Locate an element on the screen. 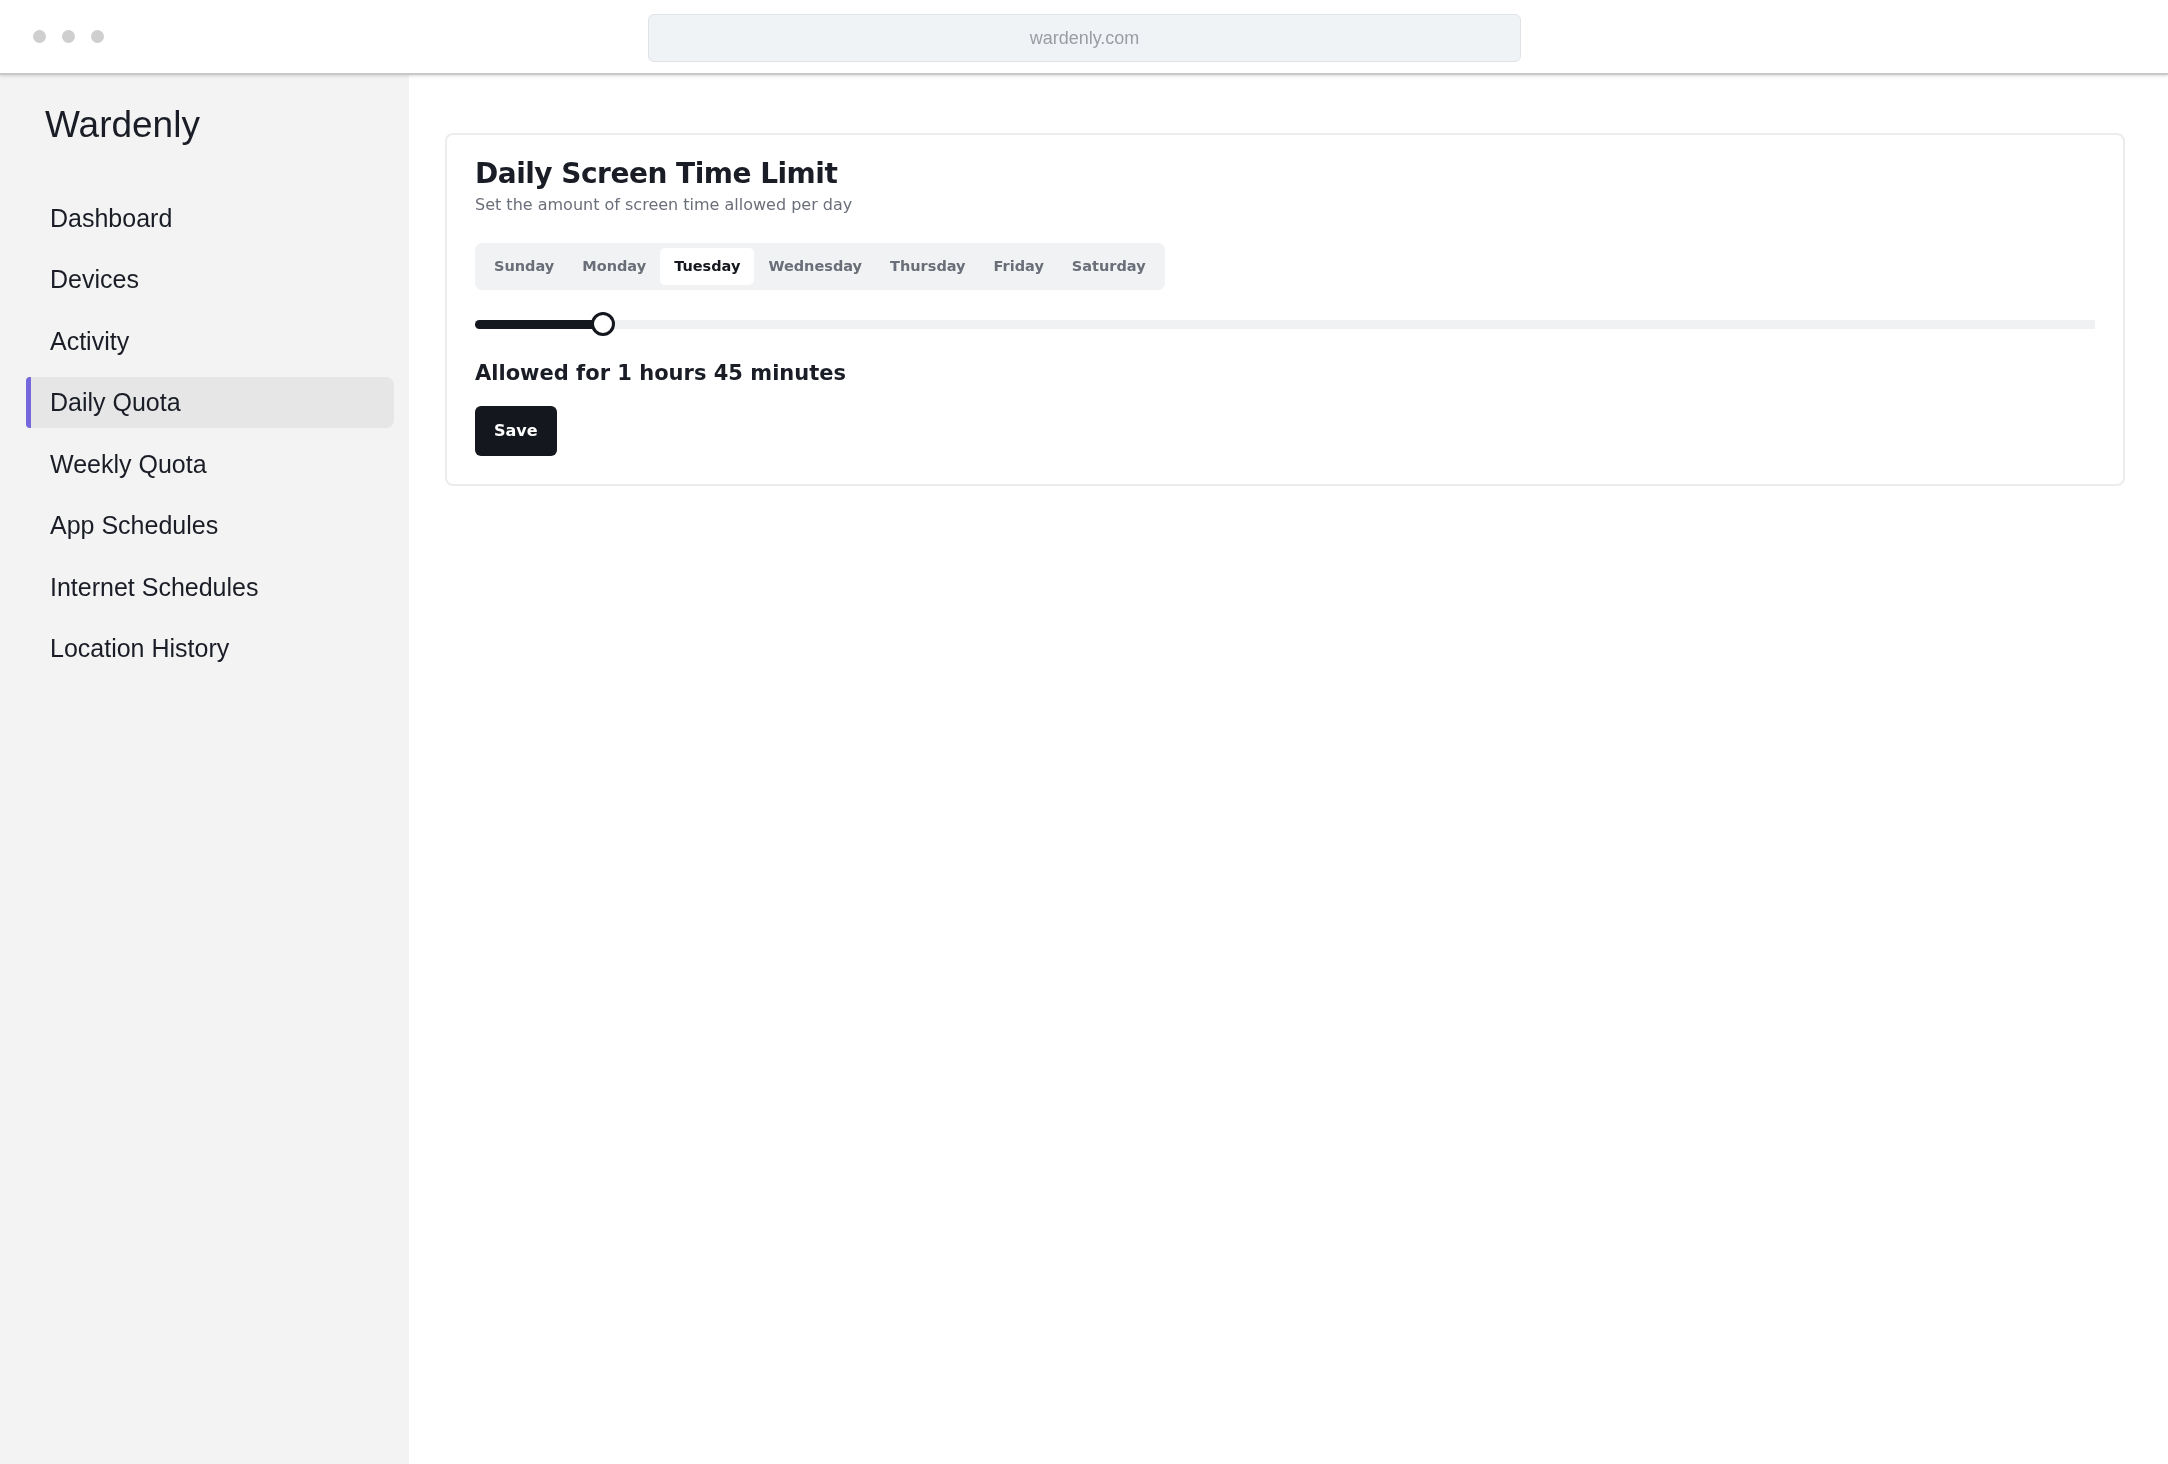  day-tab: Monday is located at coordinates (614, 266).